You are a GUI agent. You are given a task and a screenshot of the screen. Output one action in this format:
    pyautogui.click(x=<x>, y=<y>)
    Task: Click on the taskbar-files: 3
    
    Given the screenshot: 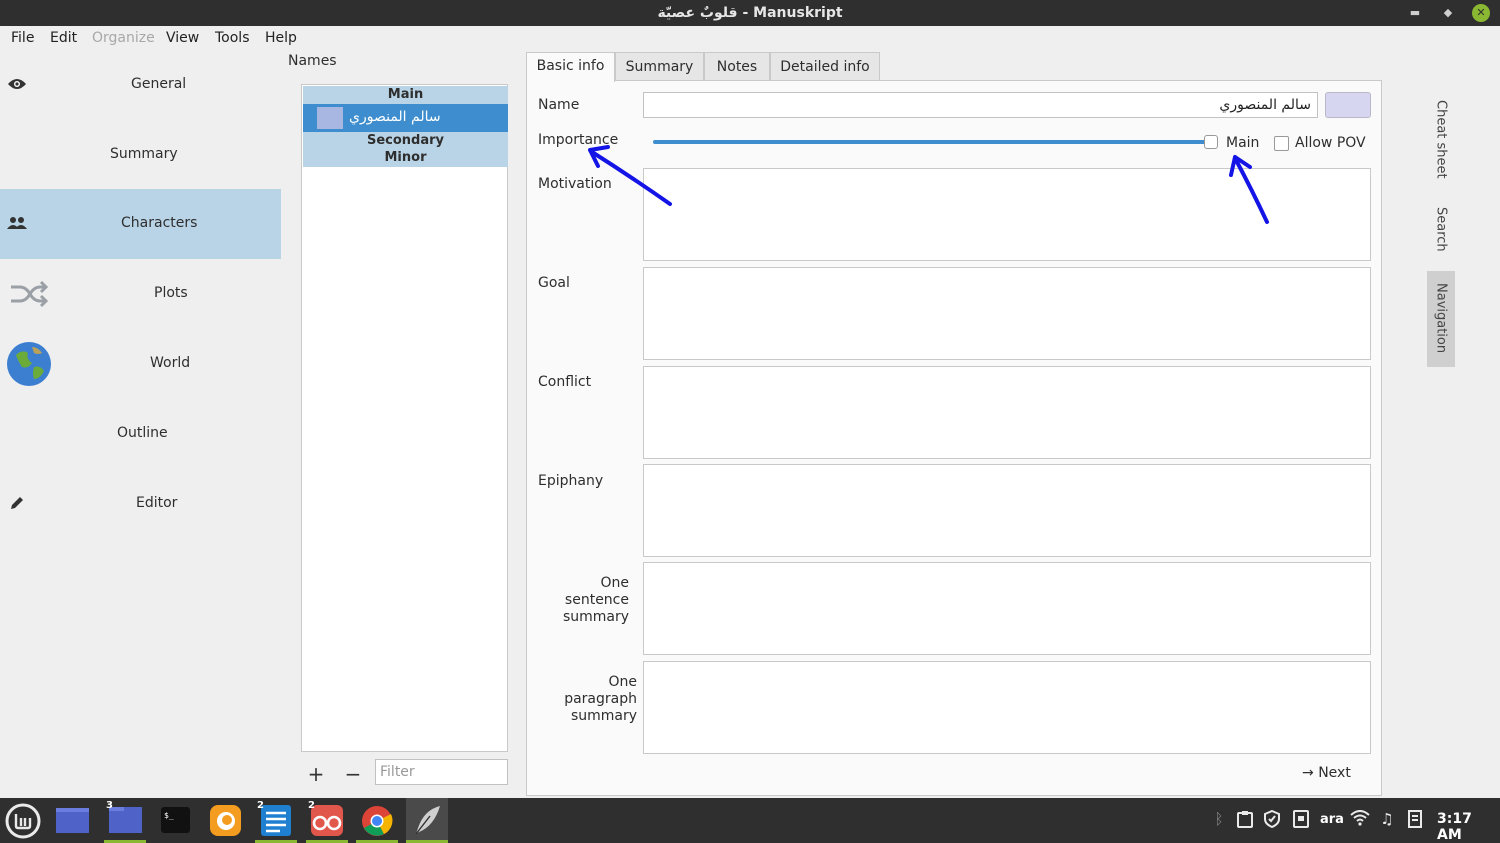 What is the action you would take?
    pyautogui.click(x=125, y=820)
    